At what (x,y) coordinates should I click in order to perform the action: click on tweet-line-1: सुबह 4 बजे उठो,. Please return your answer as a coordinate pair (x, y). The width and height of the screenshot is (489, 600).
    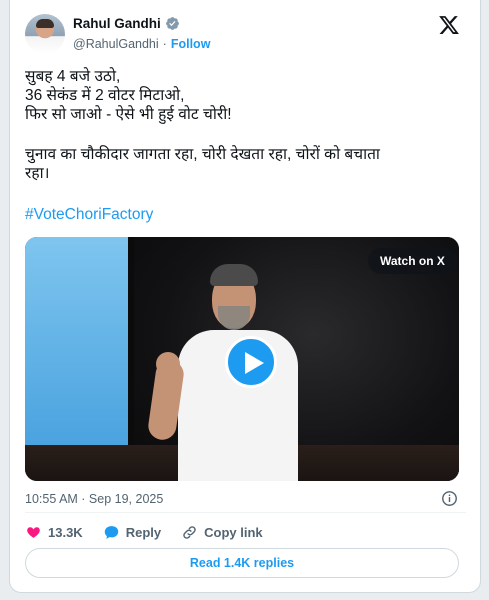
    Looking at the image, I should click on (73, 76).